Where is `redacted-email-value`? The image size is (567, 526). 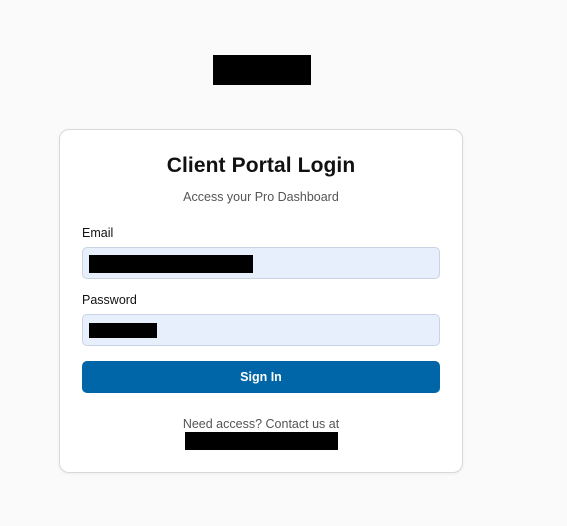
redacted-email-value is located at coordinates (171, 264).